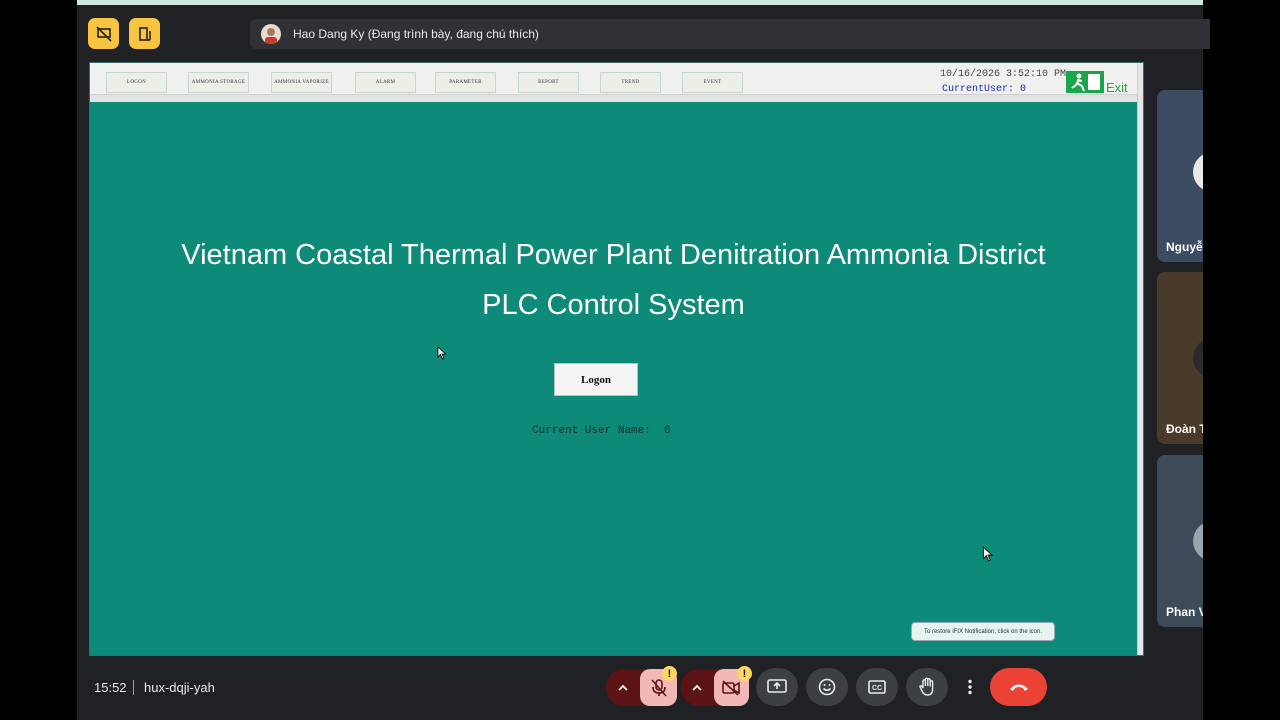 This screenshot has width=1280, height=720. What do you see at coordinates (1180, 176) in the screenshot?
I see `participant-tile: Nguyễ` at bounding box center [1180, 176].